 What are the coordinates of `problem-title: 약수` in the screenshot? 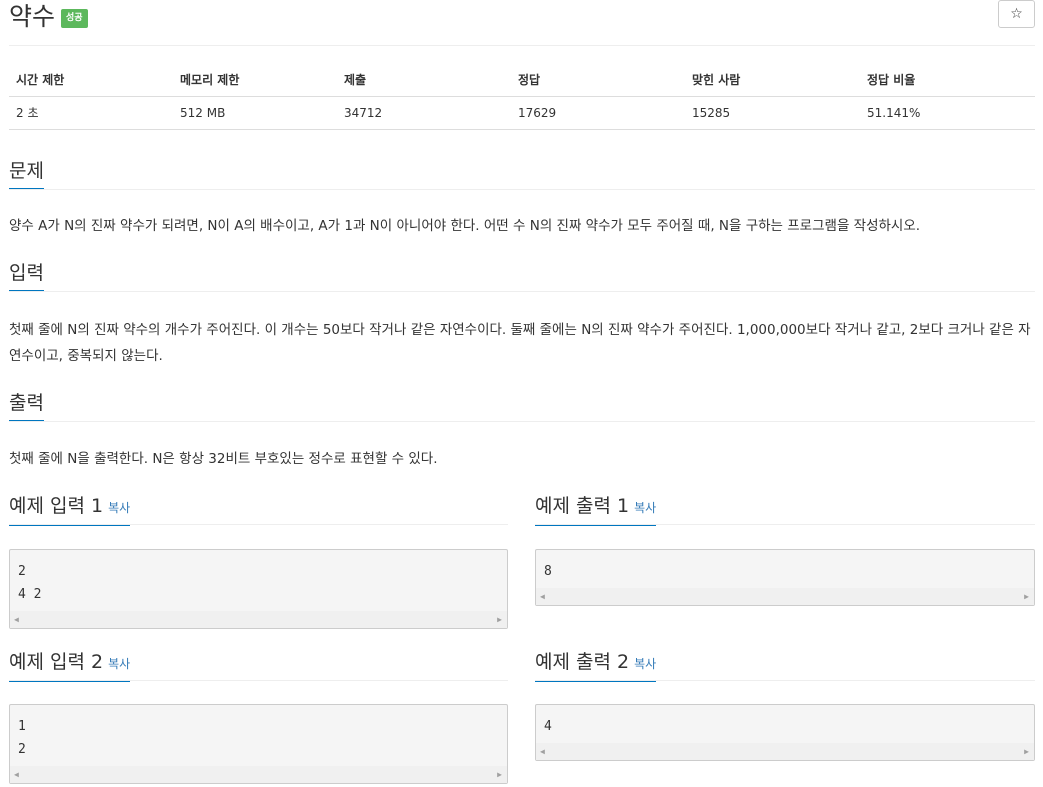 It's located at (32, 16).